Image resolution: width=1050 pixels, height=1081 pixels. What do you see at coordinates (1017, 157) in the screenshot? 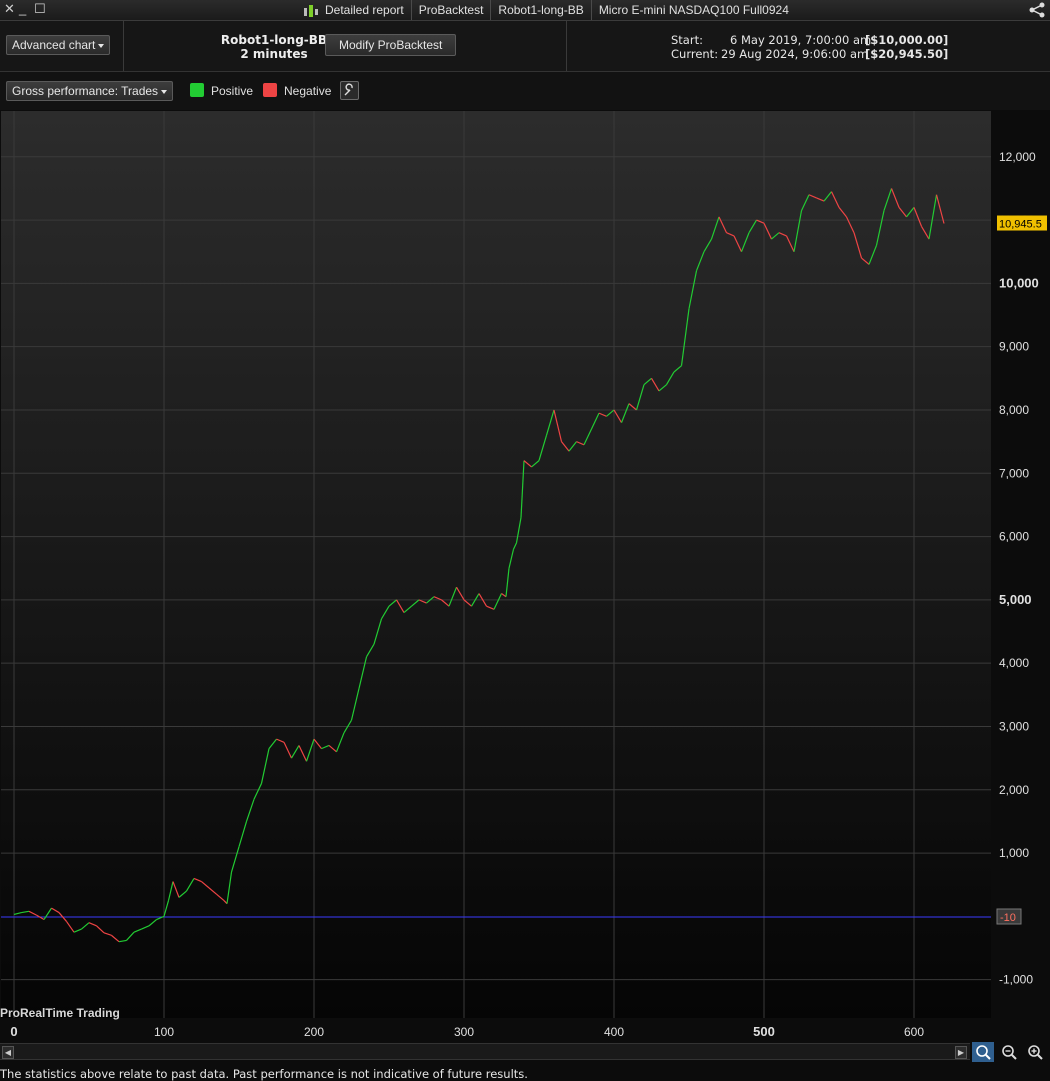
I see `y-tick-label: 12,000` at bounding box center [1017, 157].